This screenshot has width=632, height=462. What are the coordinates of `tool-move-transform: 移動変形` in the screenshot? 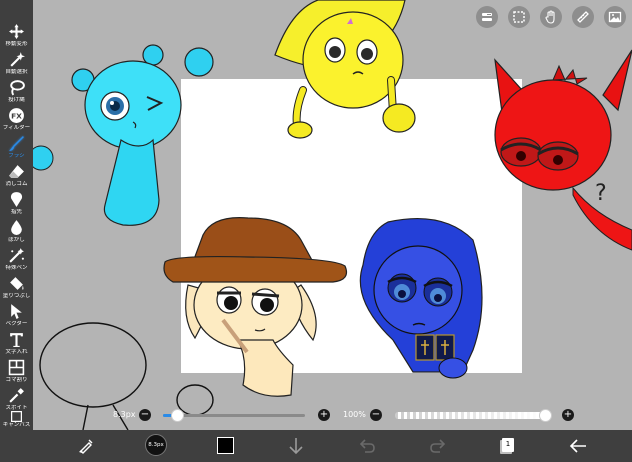 It's located at (16, 36).